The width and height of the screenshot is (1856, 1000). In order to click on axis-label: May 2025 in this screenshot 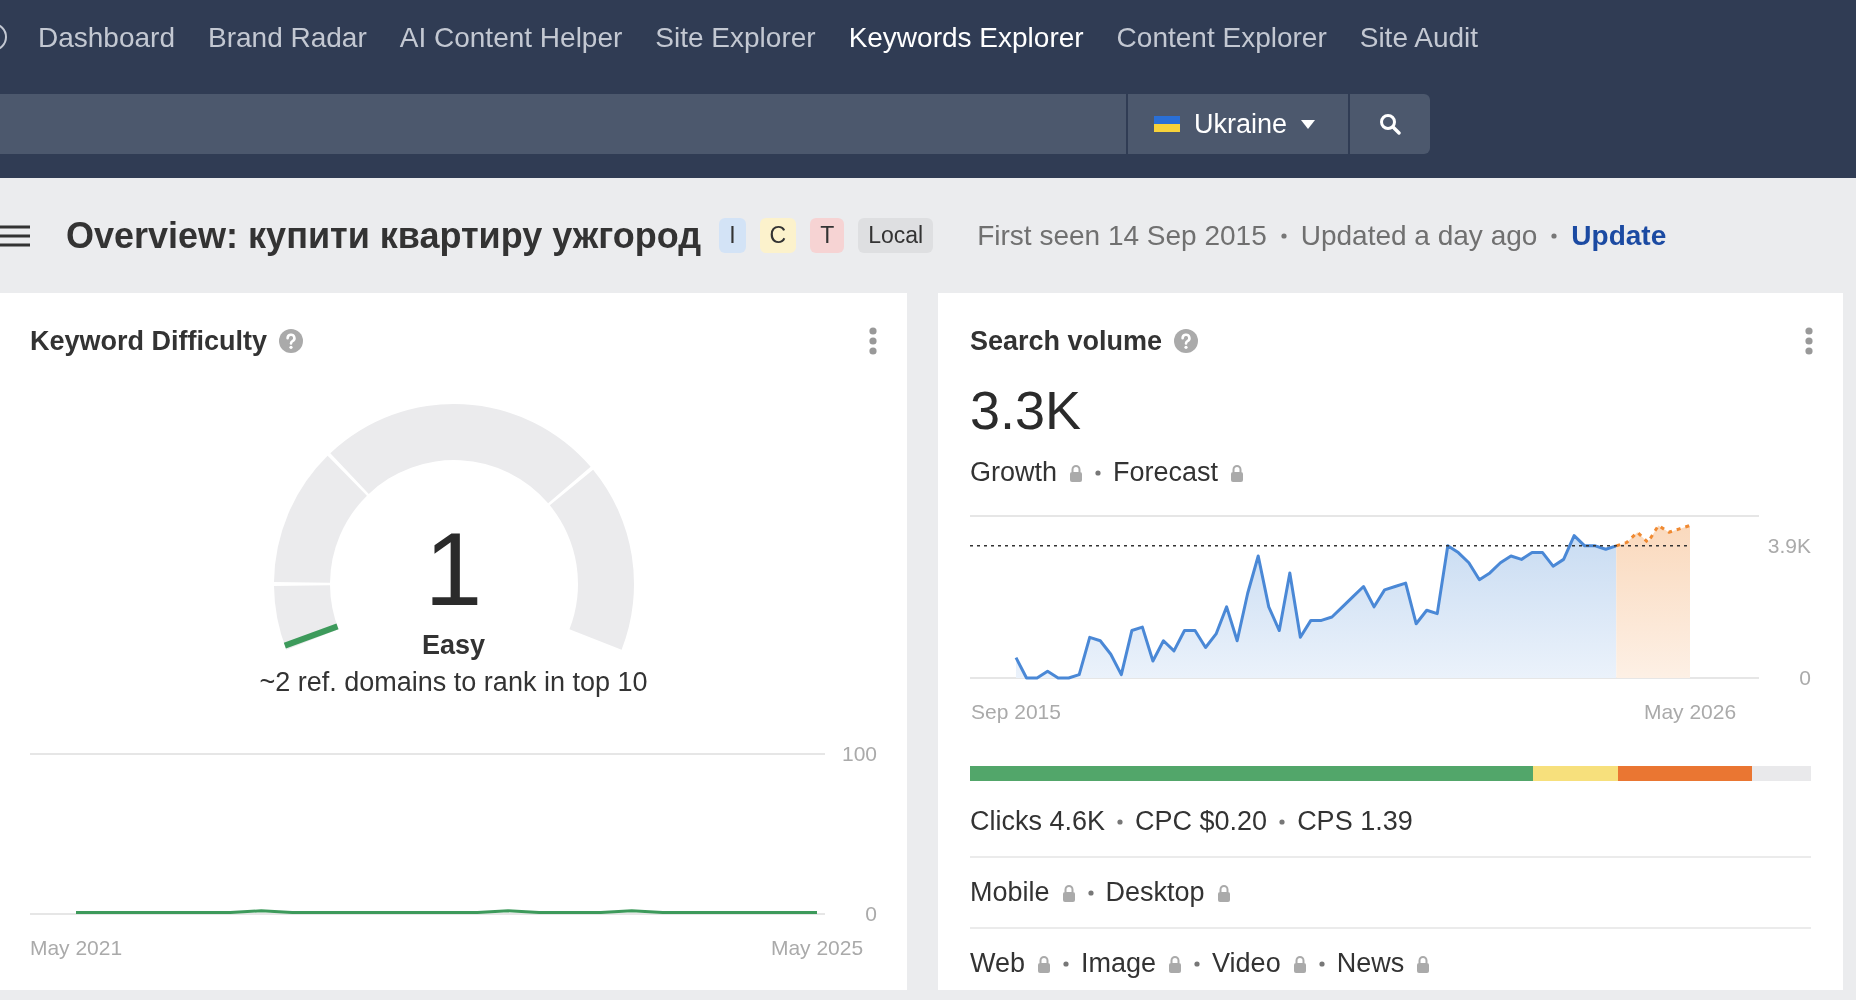, I will do `click(817, 948)`.